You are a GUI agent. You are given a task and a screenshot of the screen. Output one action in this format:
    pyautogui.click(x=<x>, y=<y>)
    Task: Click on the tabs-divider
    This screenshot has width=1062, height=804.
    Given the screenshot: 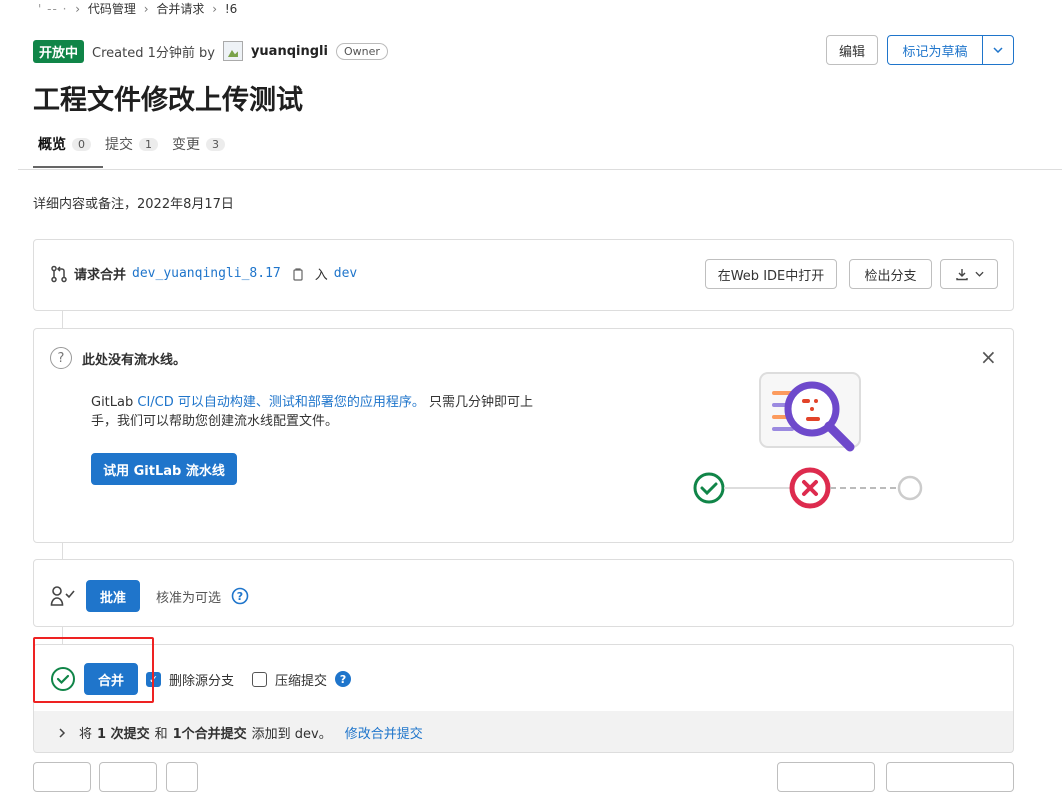 What is the action you would take?
    pyautogui.click(x=540, y=169)
    